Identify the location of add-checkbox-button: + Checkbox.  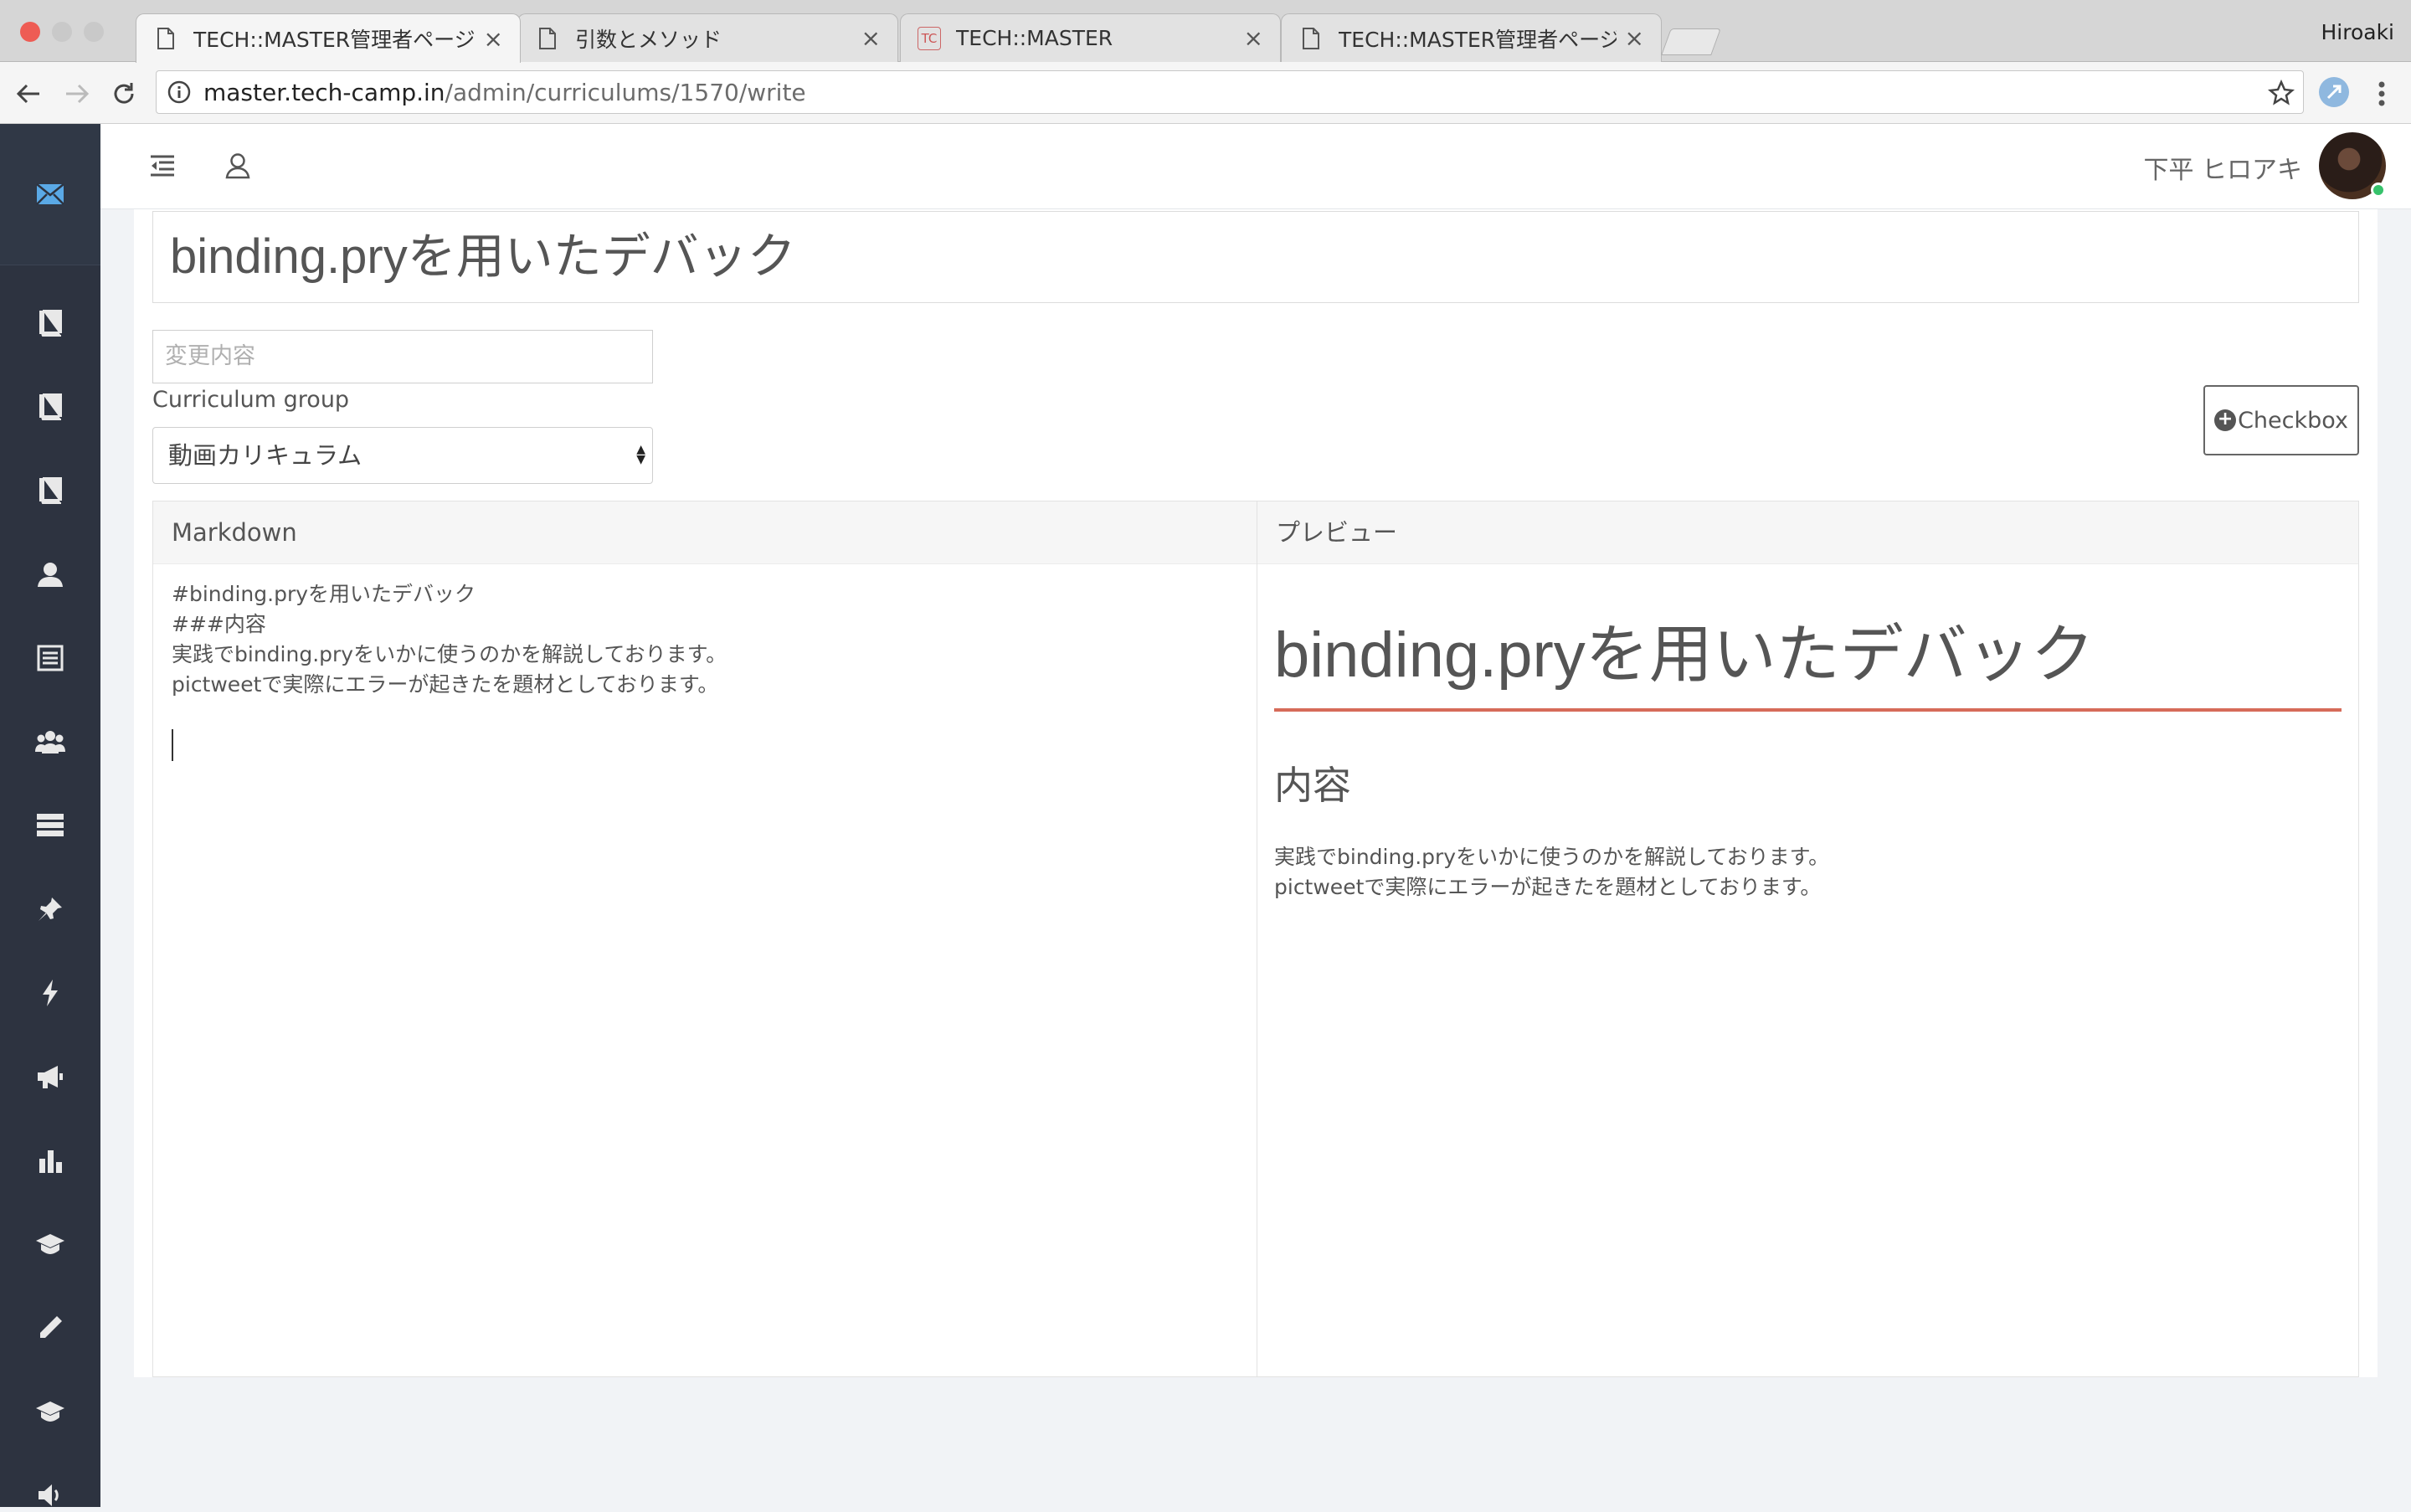
(2281, 420).